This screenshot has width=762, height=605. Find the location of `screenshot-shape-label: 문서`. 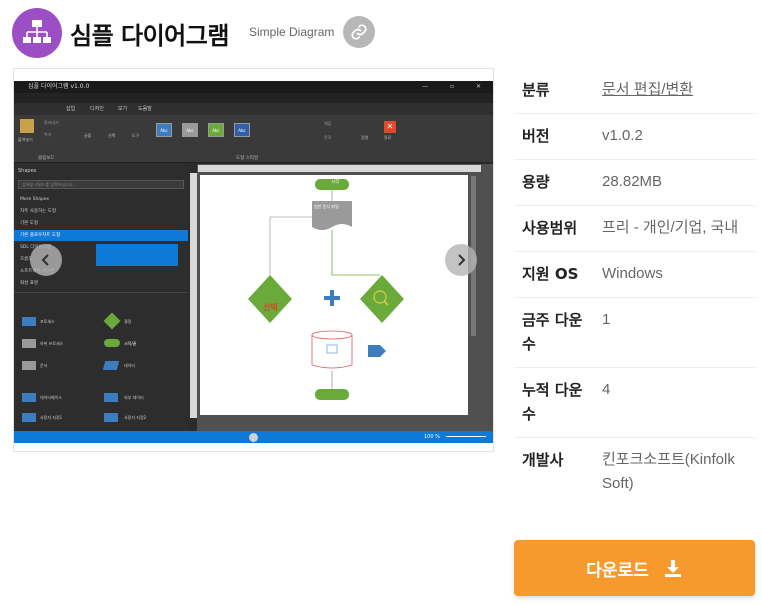

screenshot-shape-label: 문서 is located at coordinates (44, 365).